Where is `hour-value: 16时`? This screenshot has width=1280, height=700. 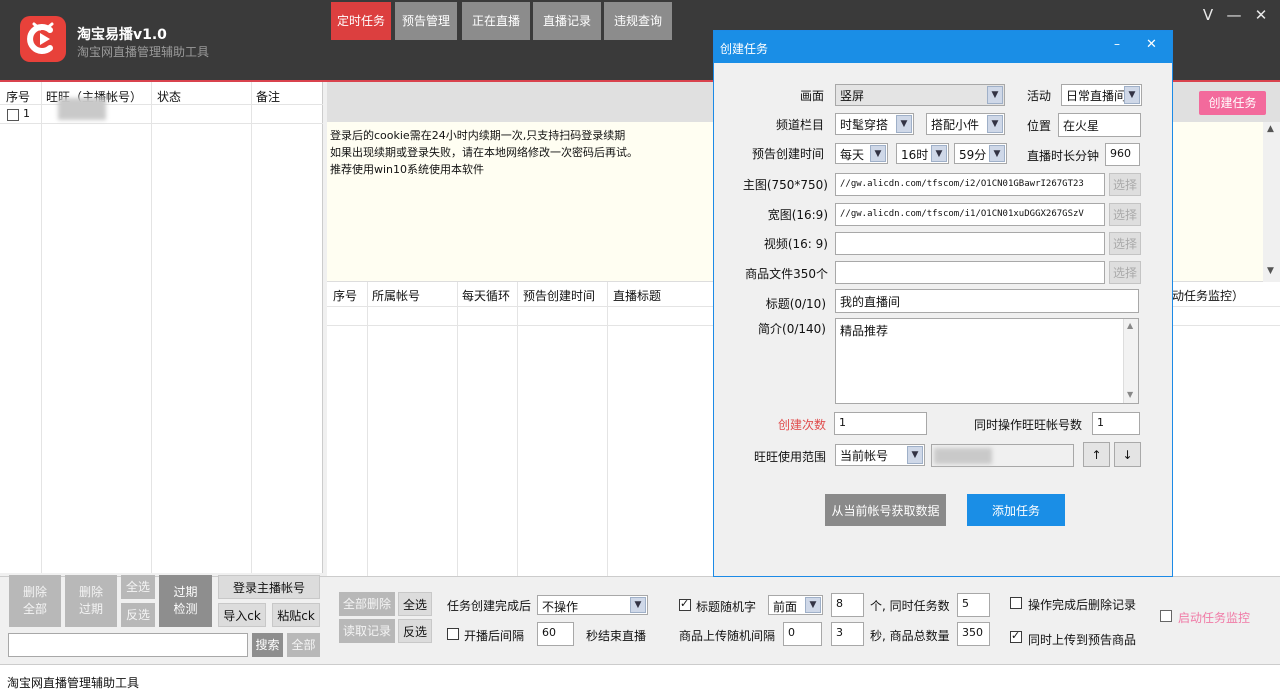 hour-value: 16时 is located at coordinates (915, 155).